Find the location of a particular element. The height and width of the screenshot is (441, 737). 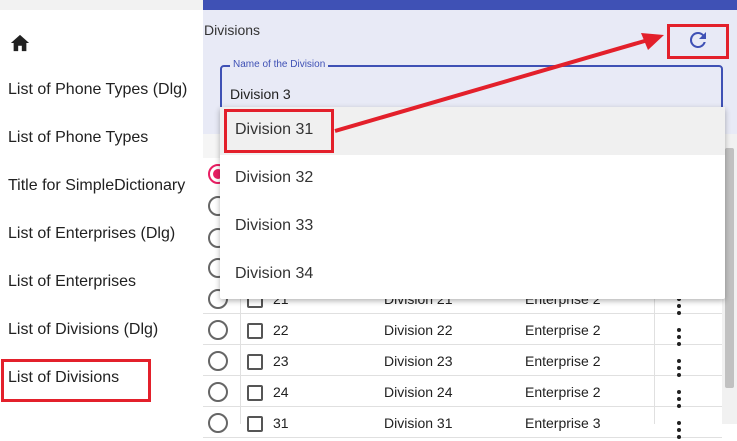

division-name-label: Name of the Division is located at coordinates (279, 64).